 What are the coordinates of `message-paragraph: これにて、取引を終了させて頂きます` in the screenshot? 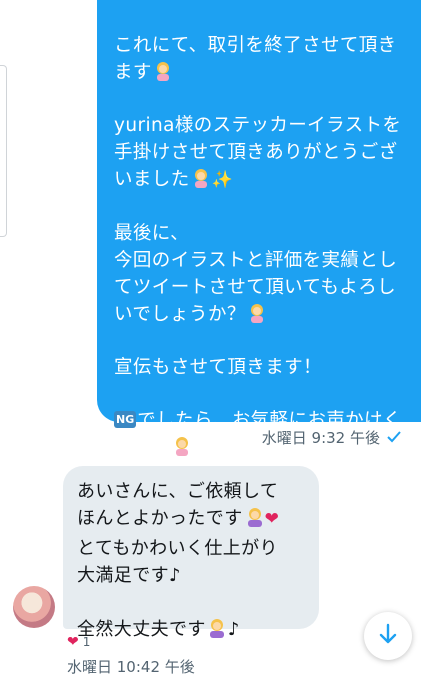 It's located at (255, 59).